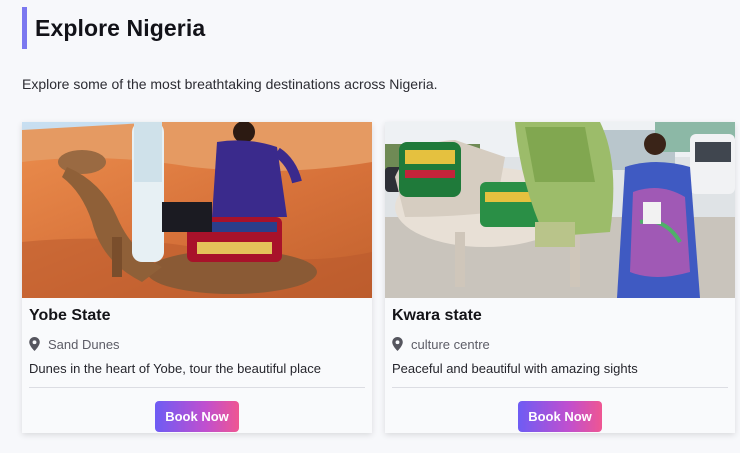 Image resolution: width=740 pixels, height=453 pixels. I want to click on card-location: culture centre, so click(560, 344).